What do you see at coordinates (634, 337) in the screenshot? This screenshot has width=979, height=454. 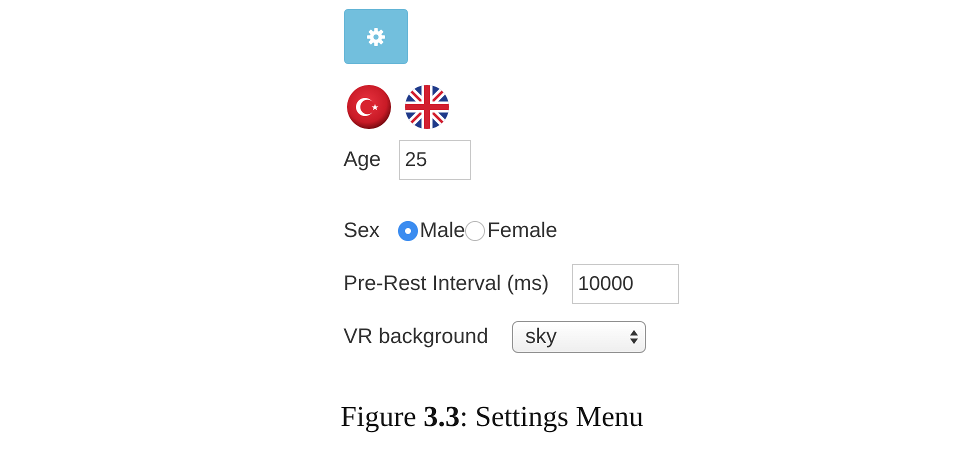 I see `updown-arrows-icon` at bounding box center [634, 337].